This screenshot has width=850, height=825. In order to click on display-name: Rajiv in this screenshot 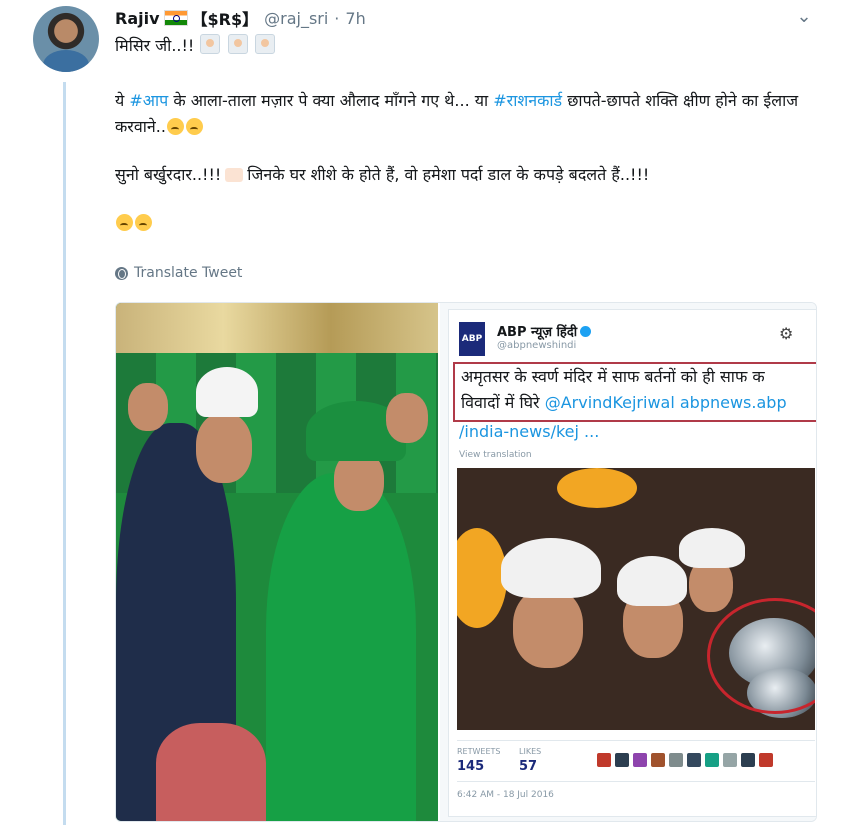, I will do `click(137, 18)`.